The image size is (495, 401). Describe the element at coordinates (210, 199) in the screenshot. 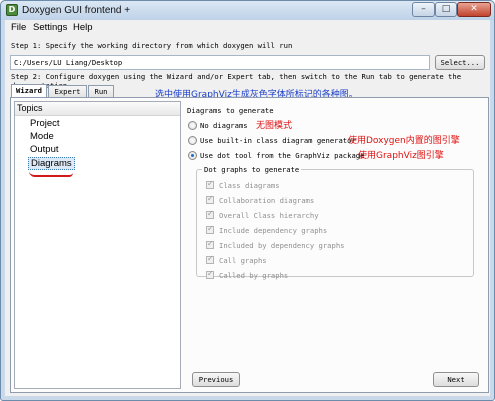

I see `checkbox-collaboration-diagrams` at that location.